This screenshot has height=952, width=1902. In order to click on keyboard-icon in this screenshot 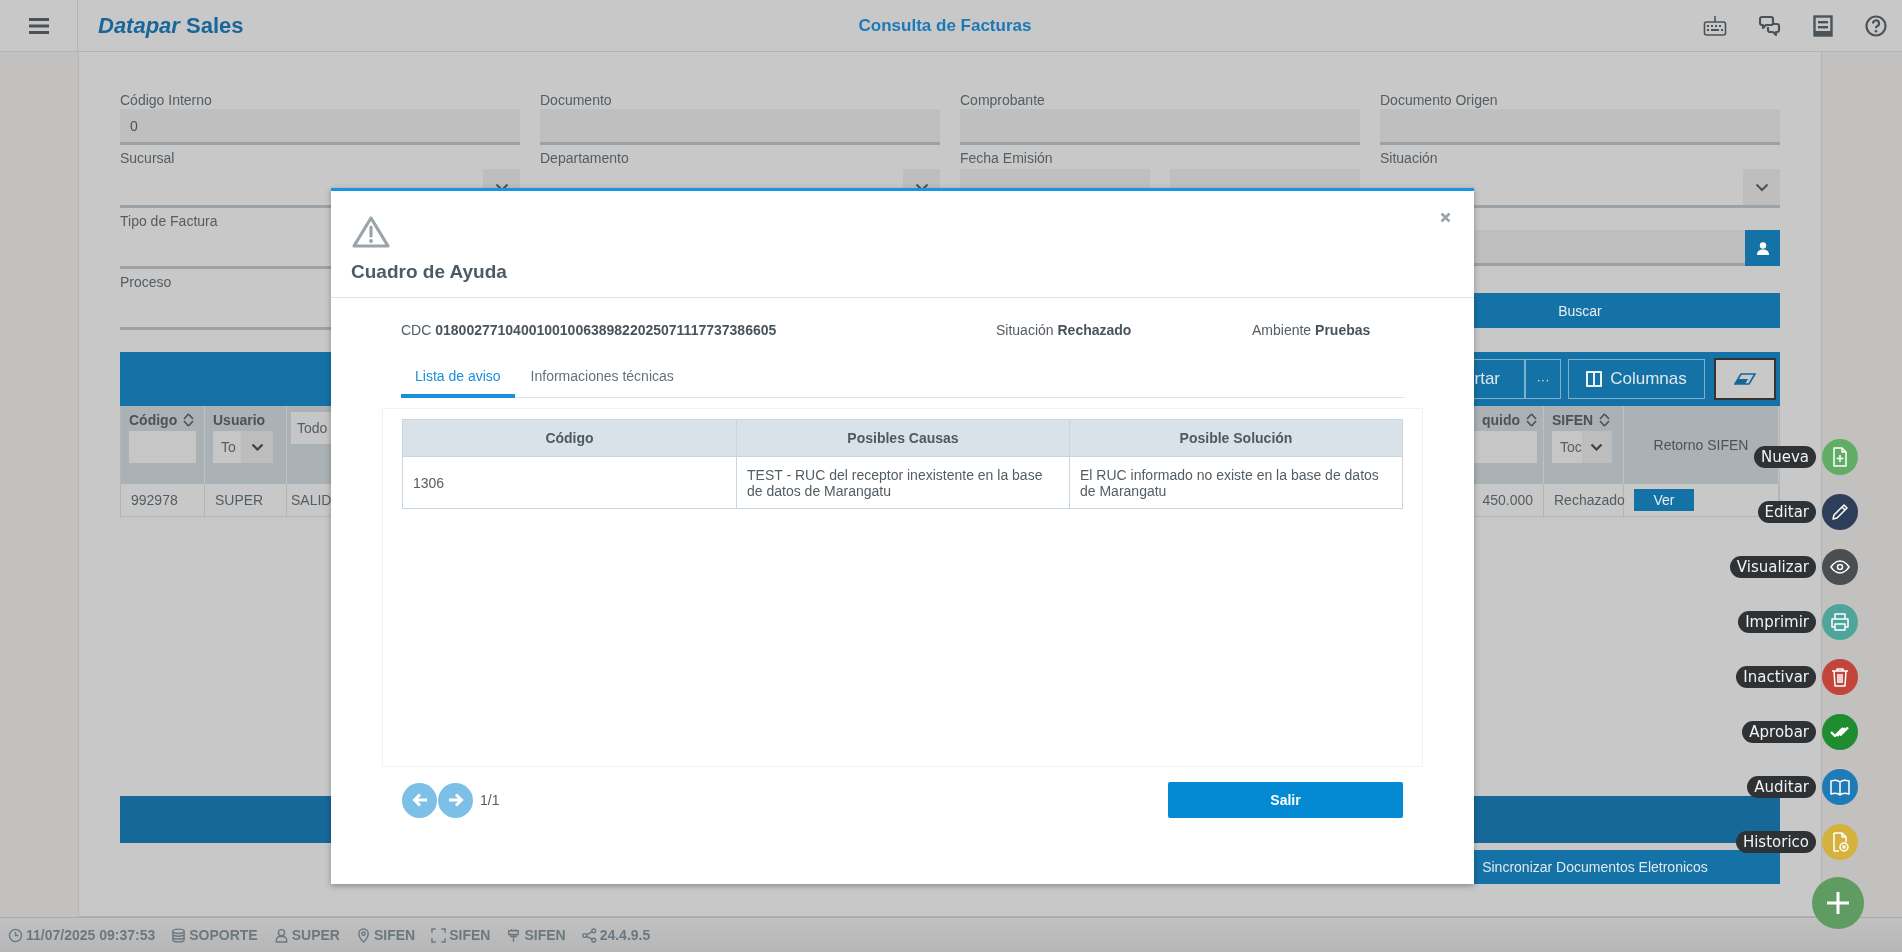, I will do `click(1715, 25)`.